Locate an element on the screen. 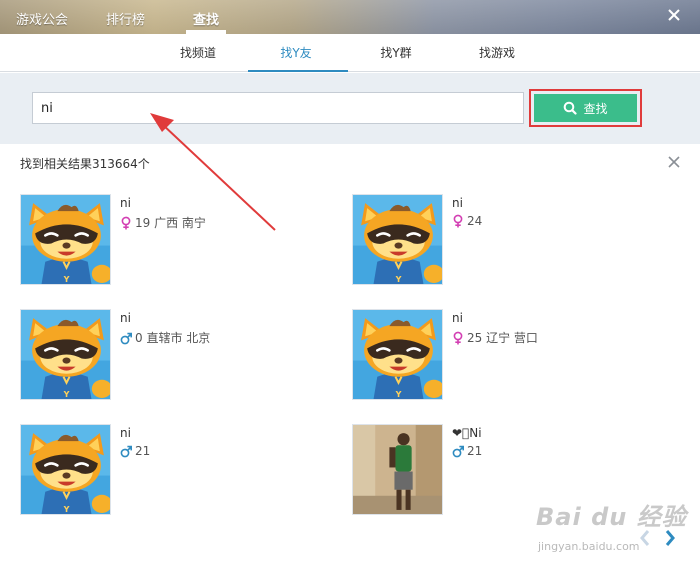 The width and height of the screenshot is (700, 570). watermark-url: jingyan.baidu.com is located at coordinates (589, 546).